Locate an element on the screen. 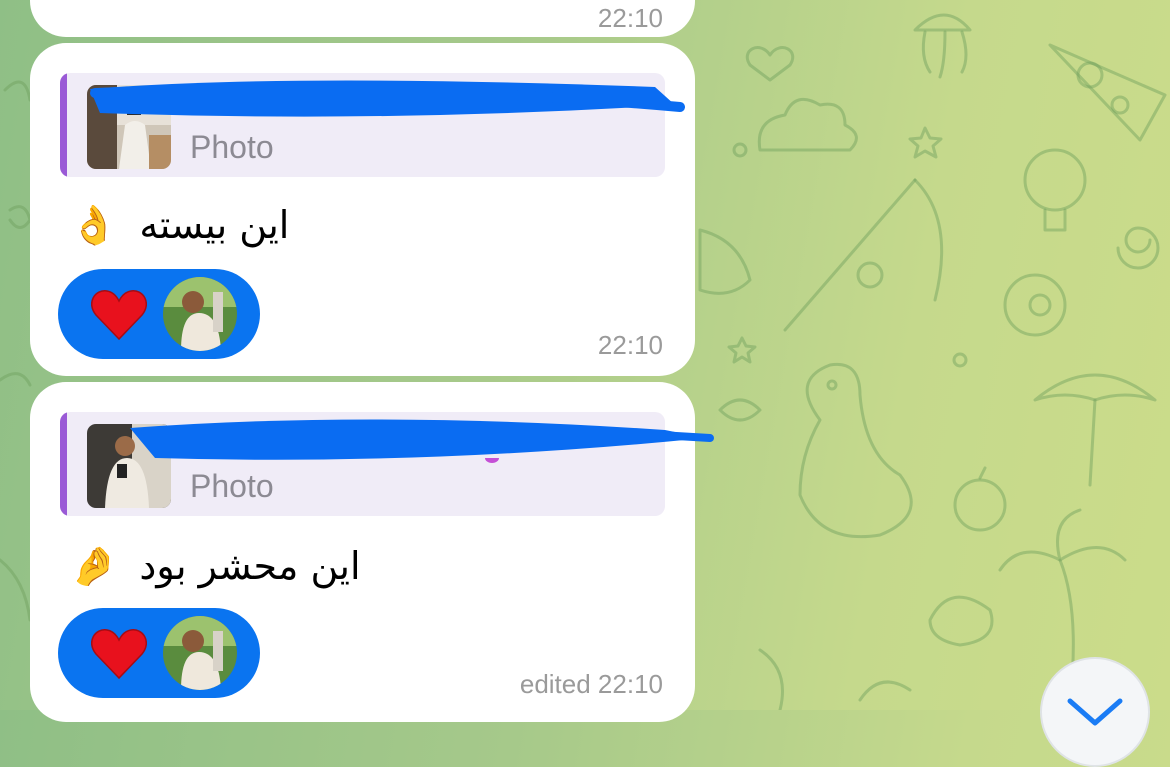 Image resolution: width=1170 pixels, height=767 pixels. message-bubble-previous: 22:10 is located at coordinates (362, 18).